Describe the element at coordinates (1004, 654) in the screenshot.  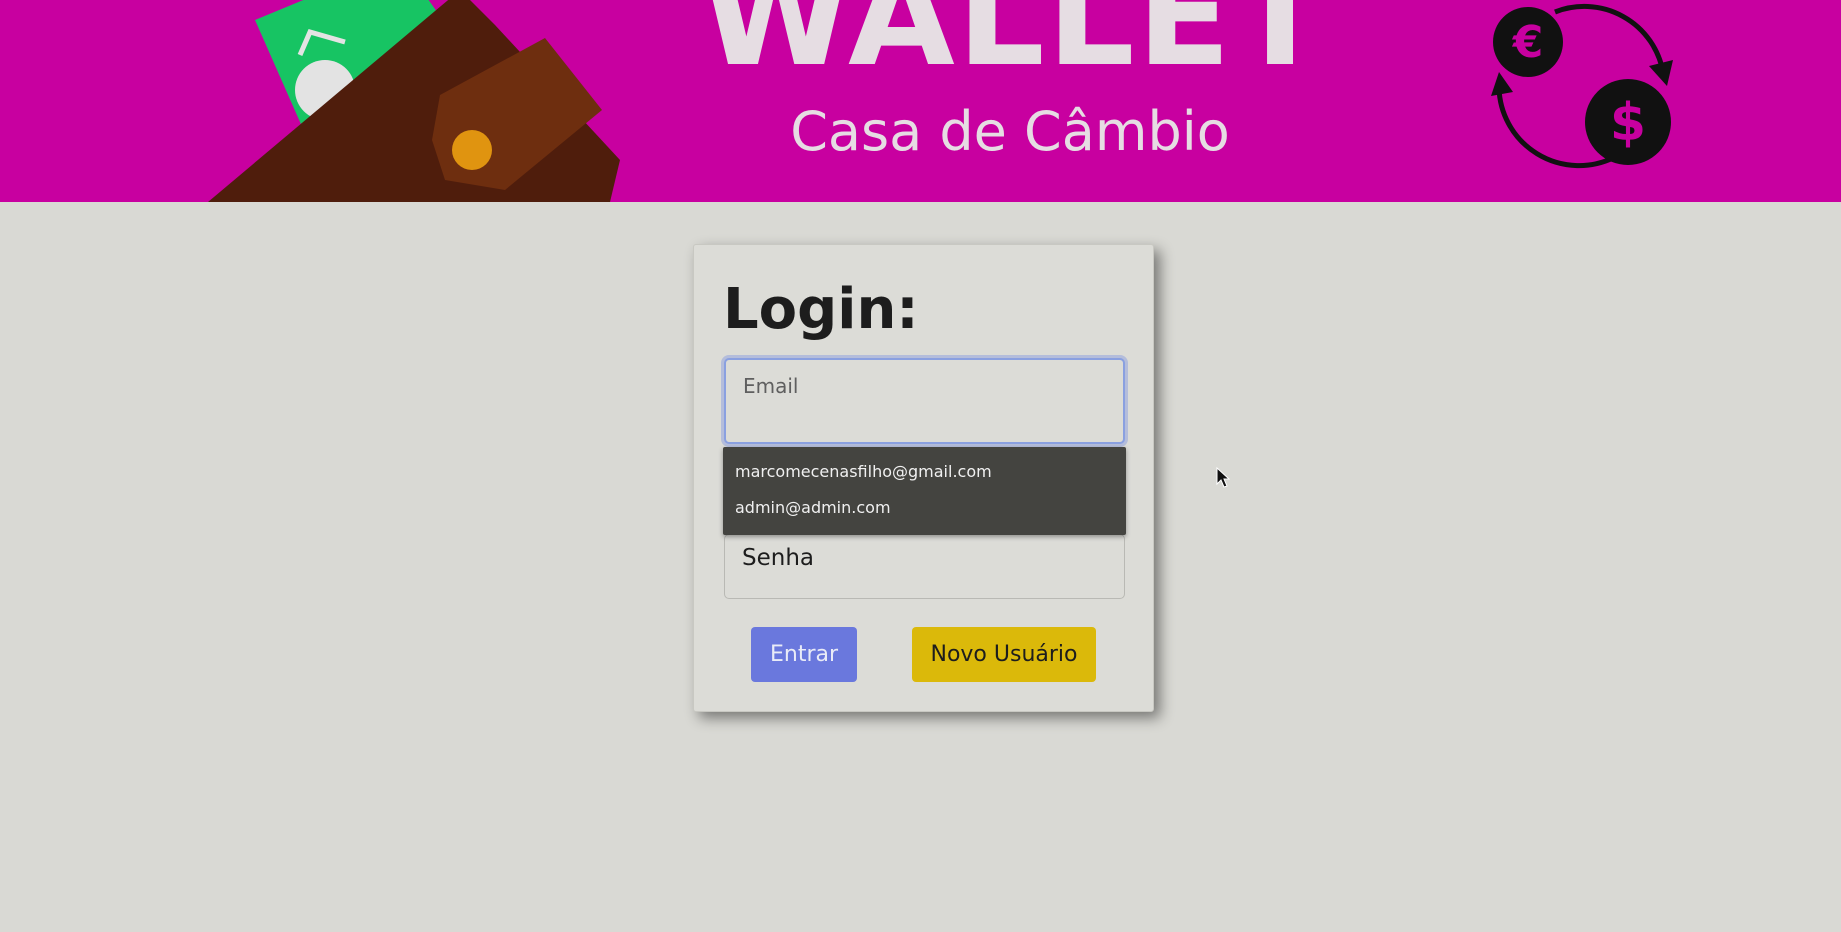
I see `new-user-button: Novo Usuário` at that location.